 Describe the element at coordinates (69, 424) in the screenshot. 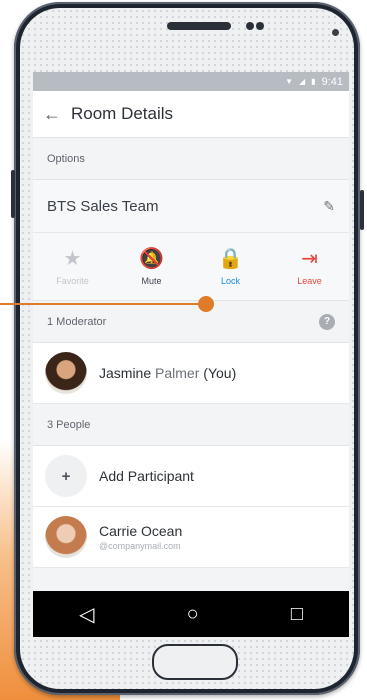

I see `people-header-label: 3 People` at that location.